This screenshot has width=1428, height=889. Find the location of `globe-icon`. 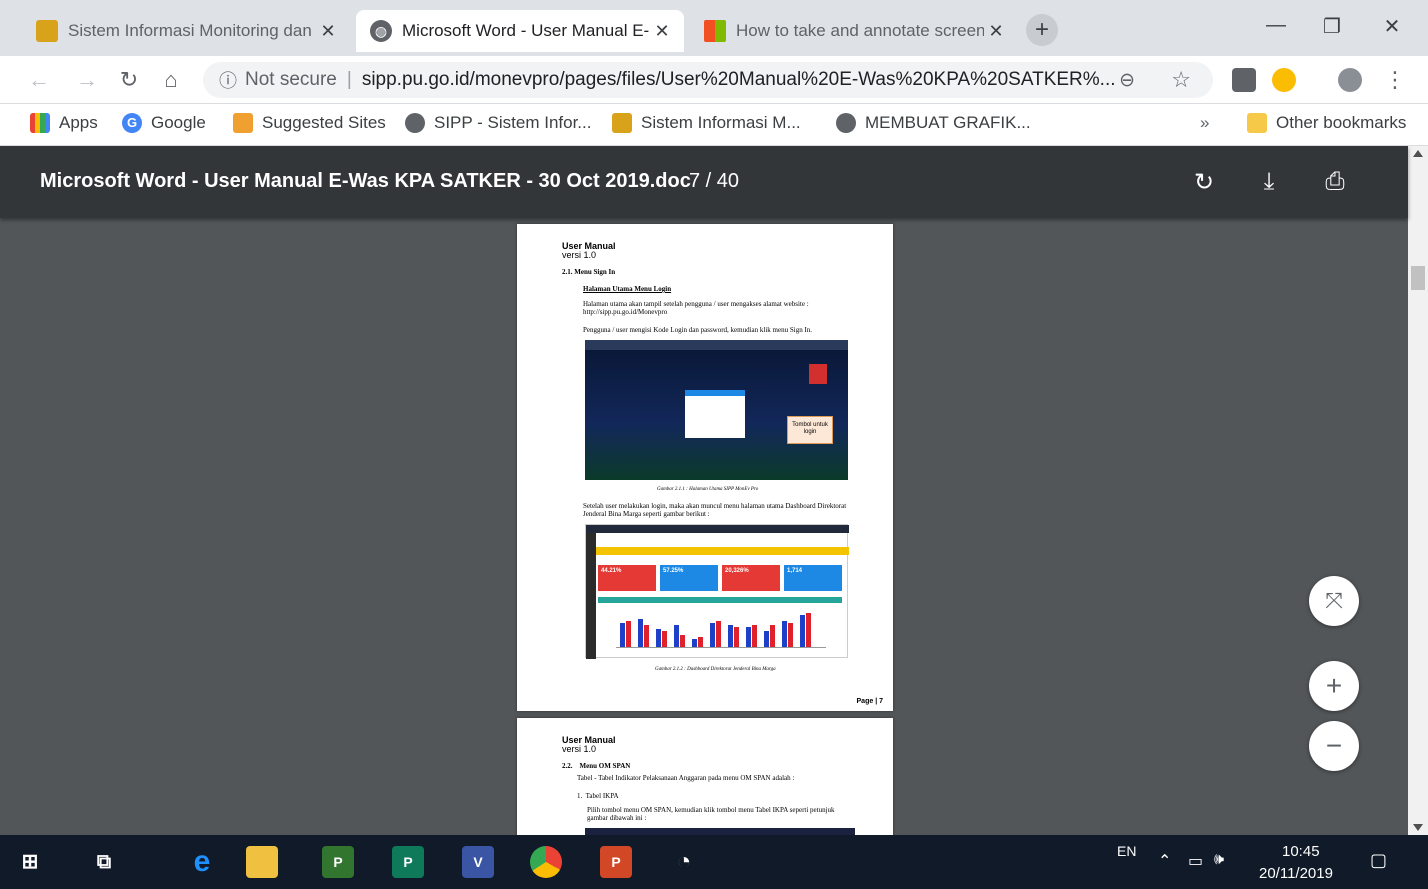

globe-icon is located at coordinates (415, 123).